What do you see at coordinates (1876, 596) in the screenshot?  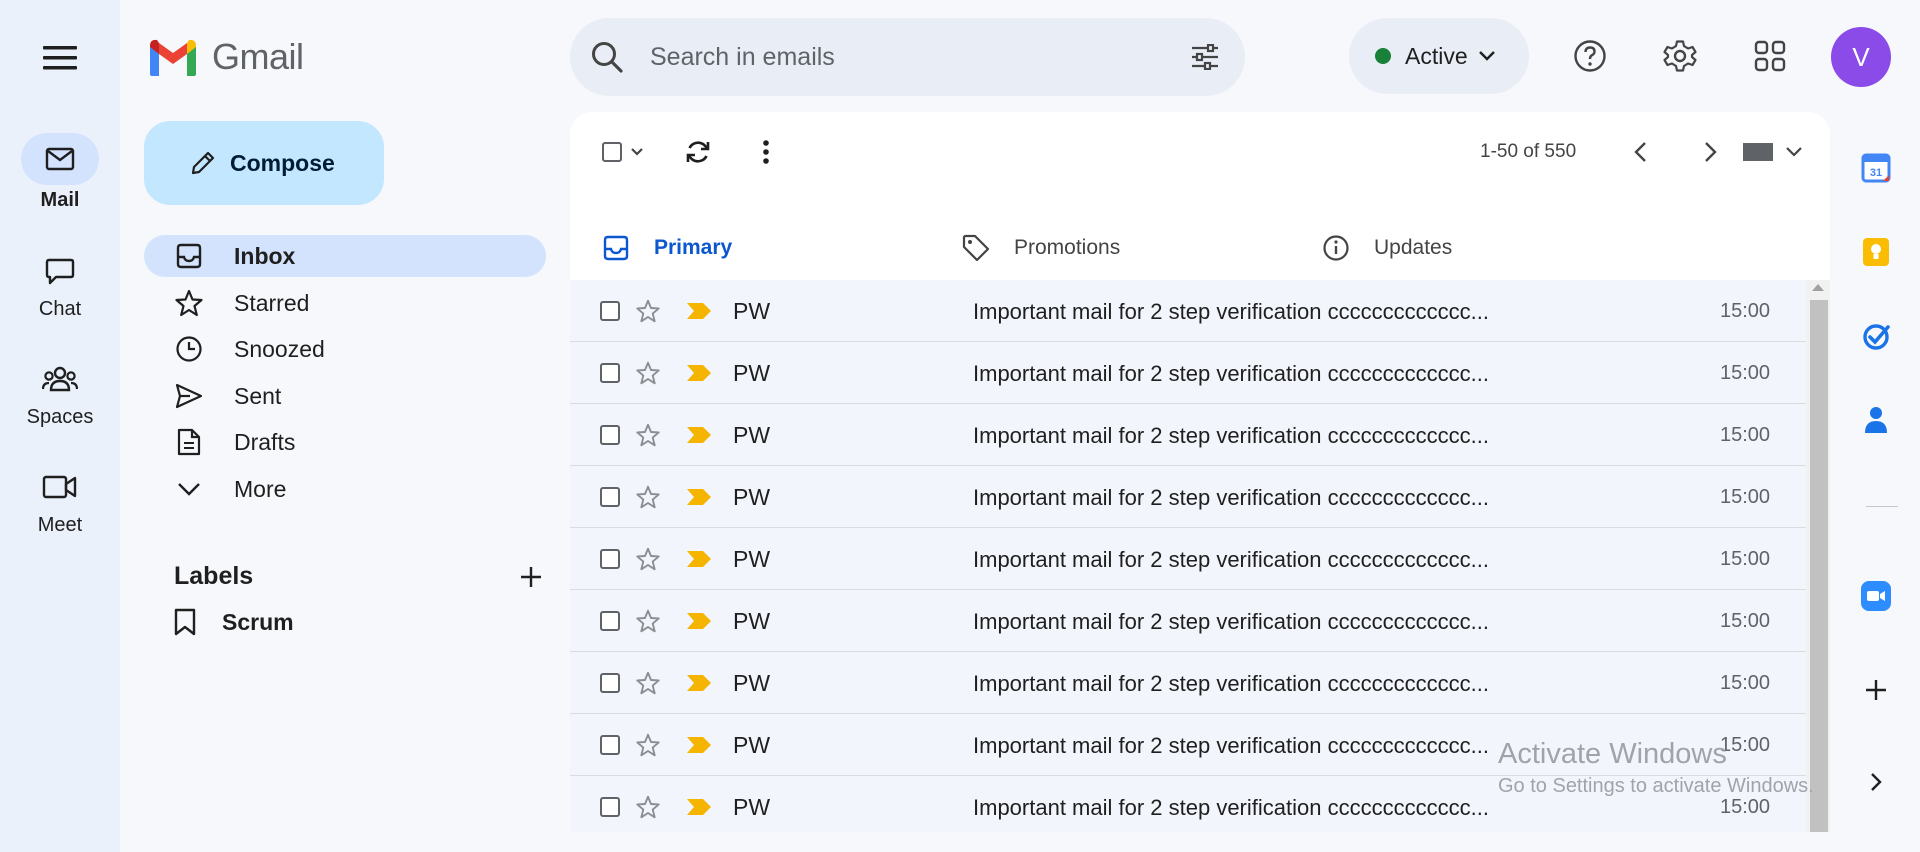 I see `zoom-button` at bounding box center [1876, 596].